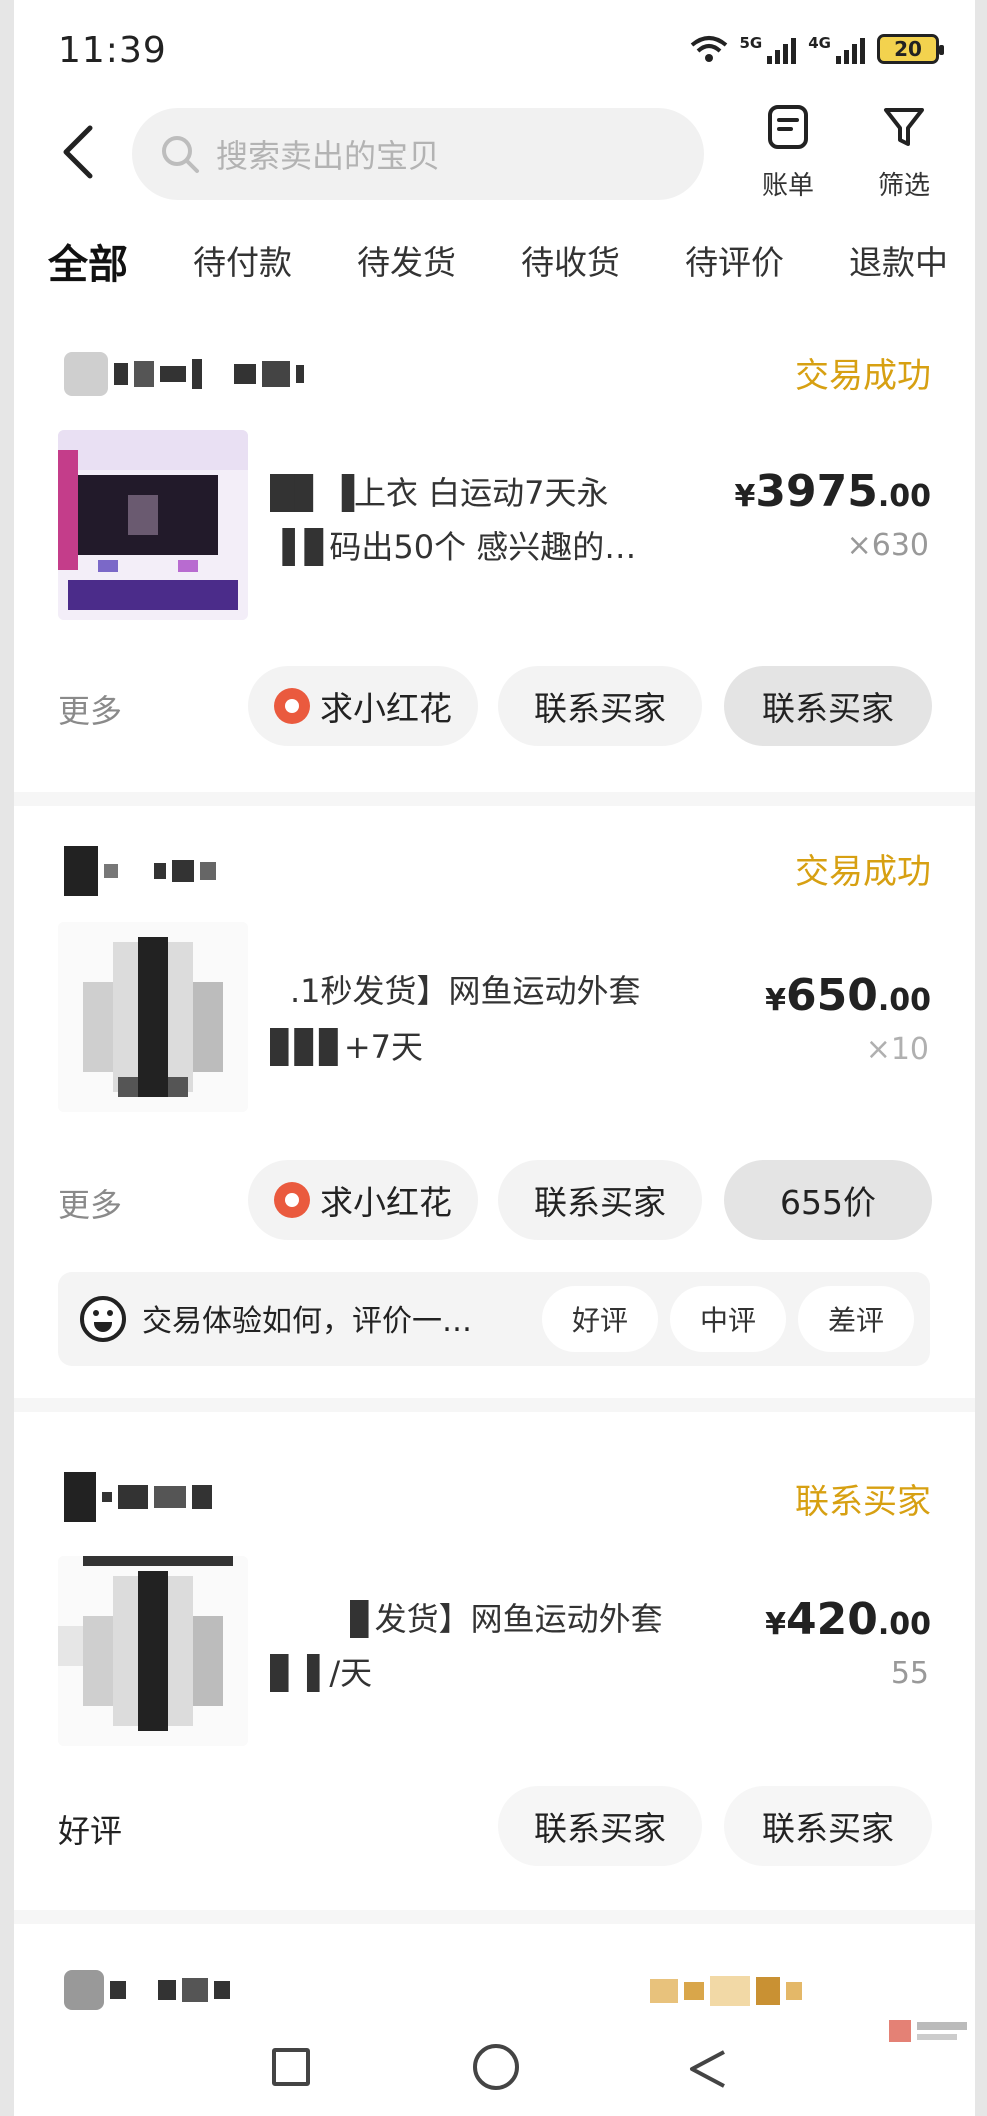  I want to click on product-quantity: ×10, so click(897, 1049).